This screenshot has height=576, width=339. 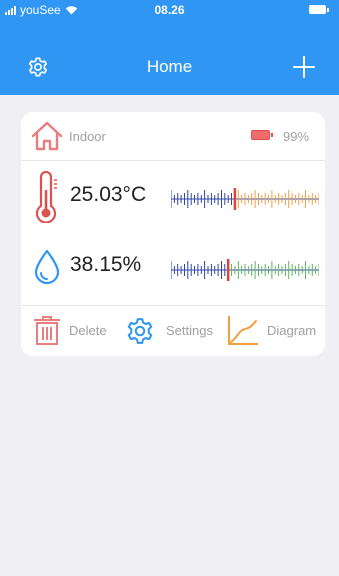 I want to click on battery-percent: 99%, so click(x=296, y=136).